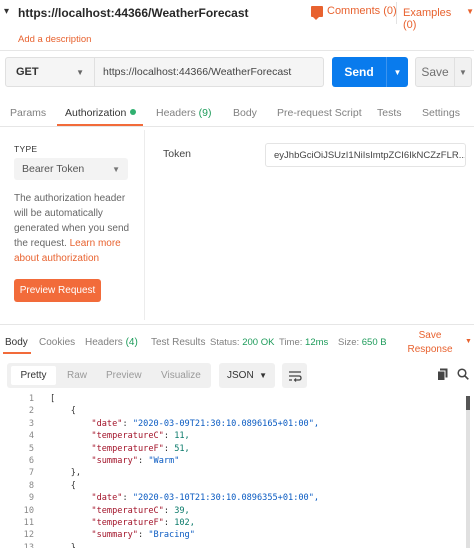  I want to click on panel-divider, so click(144, 225).